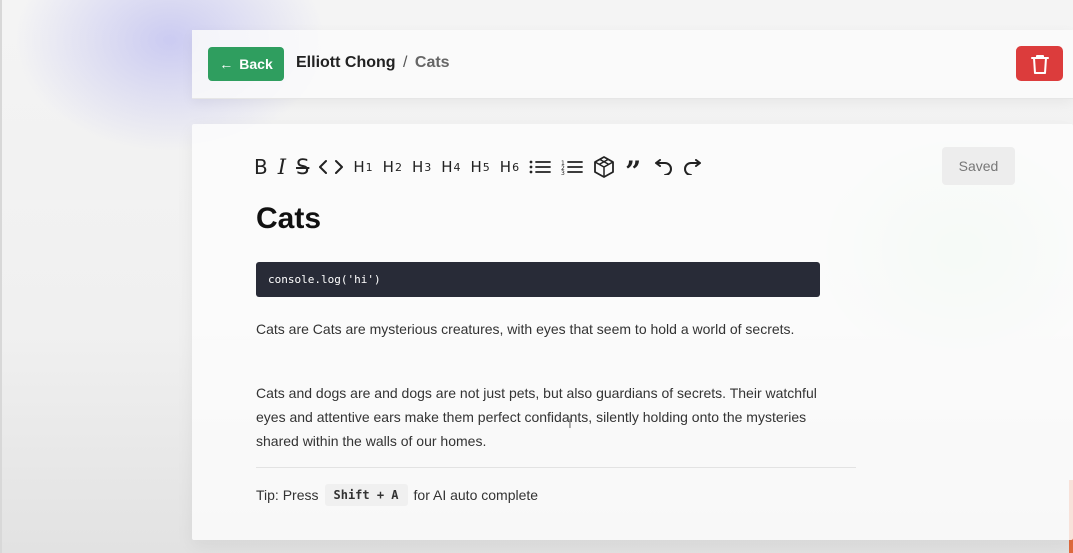  Describe the element at coordinates (362, 167) in the screenshot. I see `heading-1-icon: H1` at that location.